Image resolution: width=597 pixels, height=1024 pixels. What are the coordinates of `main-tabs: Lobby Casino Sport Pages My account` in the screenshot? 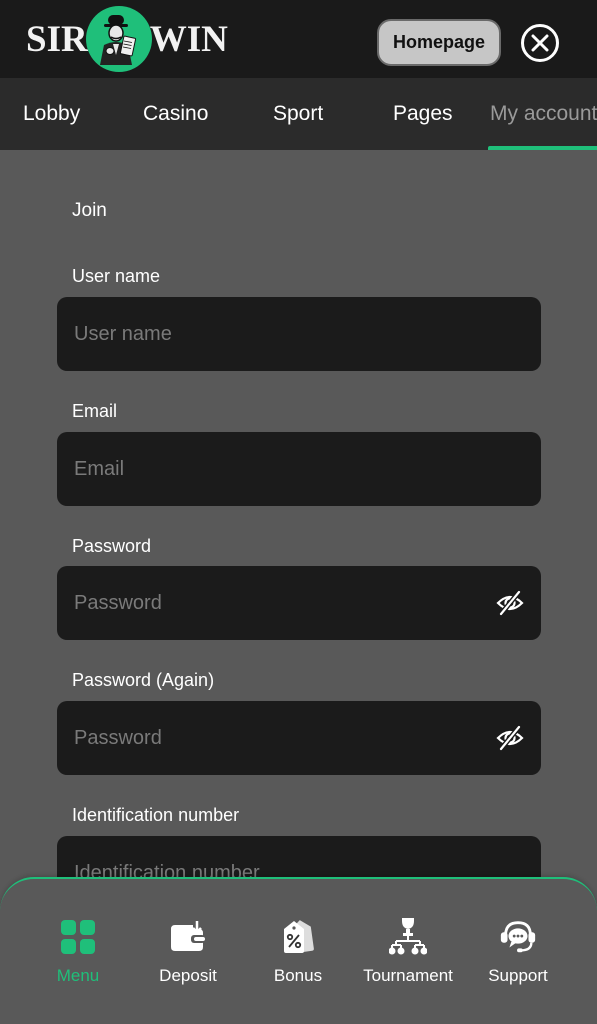 It's located at (298, 114).